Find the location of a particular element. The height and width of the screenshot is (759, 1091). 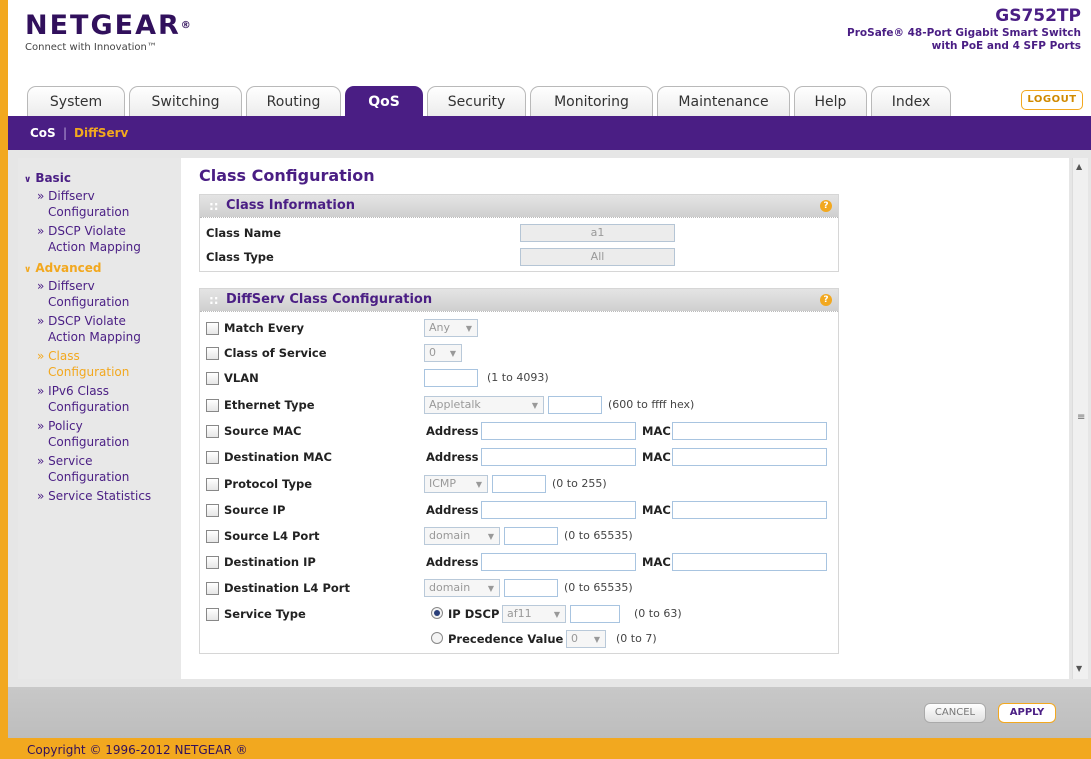

src-ip-address-label: Address is located at coordinates (452, 510).